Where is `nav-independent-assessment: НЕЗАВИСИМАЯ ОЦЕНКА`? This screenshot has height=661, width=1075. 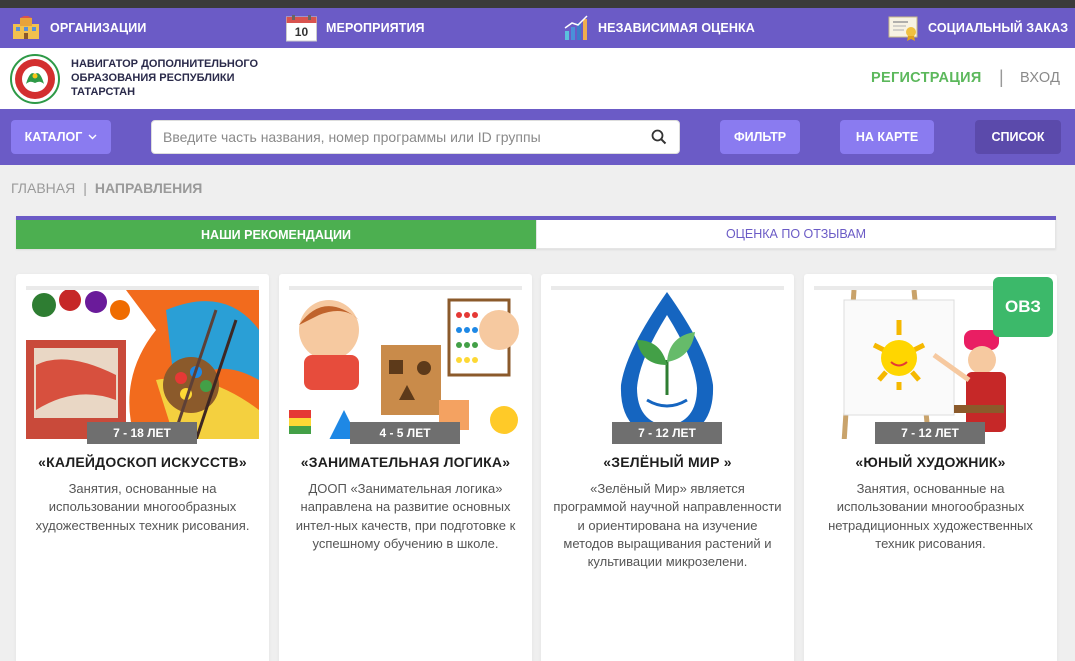
nav-independent-assessment: НЕЗАВИСИМАЯ ОЦЕНКА is located at coordinates (659, 28).